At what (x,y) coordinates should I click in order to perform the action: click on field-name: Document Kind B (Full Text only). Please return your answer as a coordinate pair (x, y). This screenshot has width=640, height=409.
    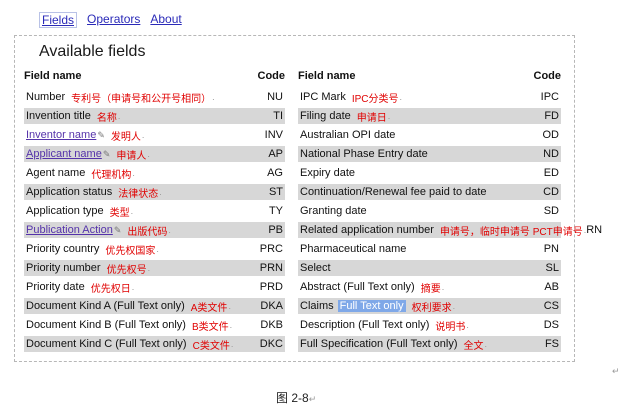
    Looking at the image, I should click on (106, 325).